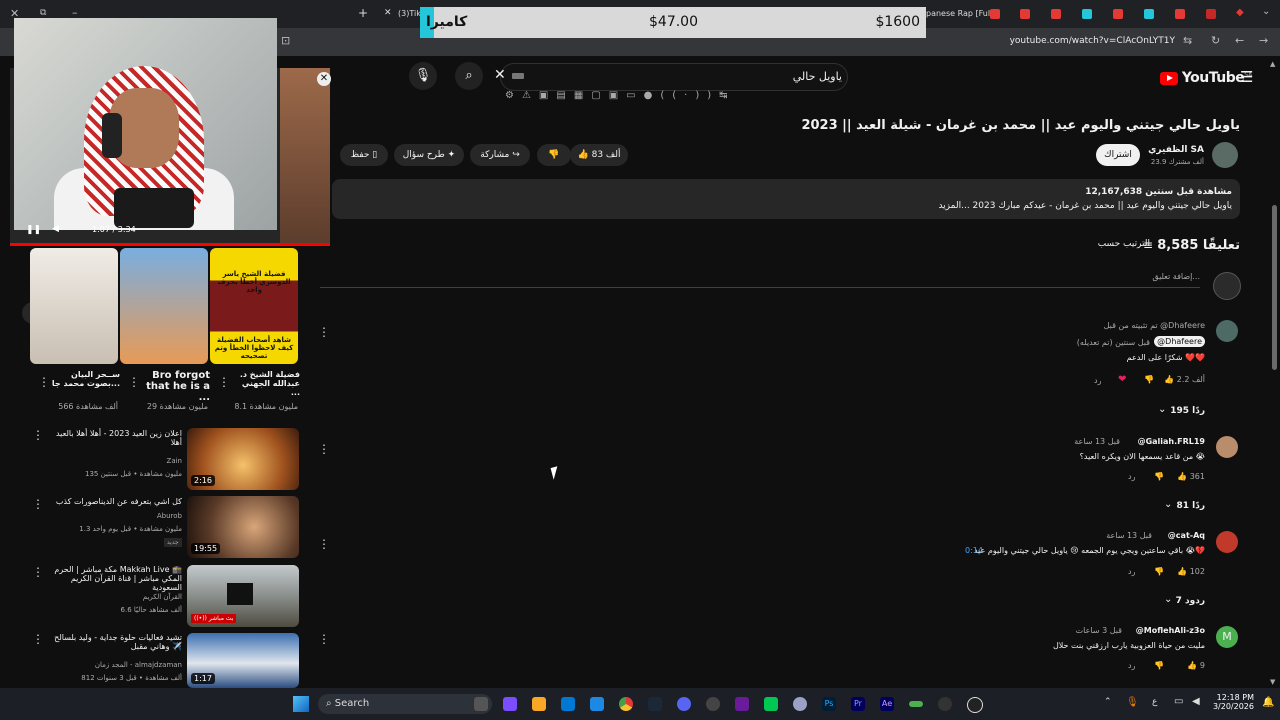 The image size is (1280, 720). What do you see at coordinates (597, 704) in the screenshot?
I see `mail-icon` at bounding box center [597, 704].